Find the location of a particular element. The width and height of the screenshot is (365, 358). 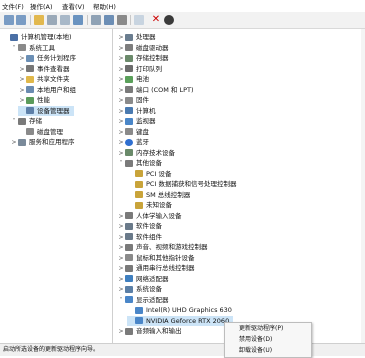

context-menu-uninstall-device: 卸载设备(U) is located at coordinates (255, 351).